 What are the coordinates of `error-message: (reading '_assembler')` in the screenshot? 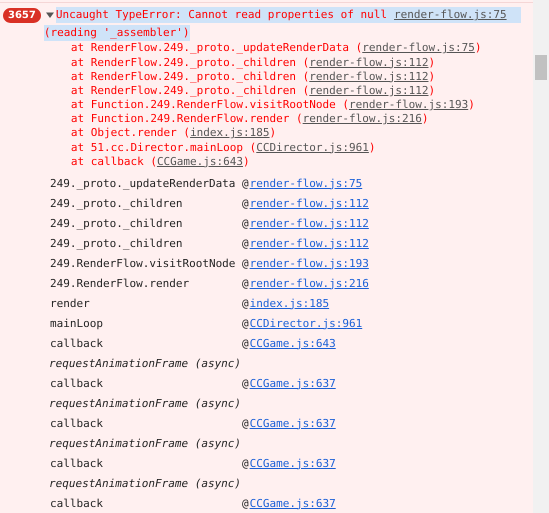 It's located at (117, 32).